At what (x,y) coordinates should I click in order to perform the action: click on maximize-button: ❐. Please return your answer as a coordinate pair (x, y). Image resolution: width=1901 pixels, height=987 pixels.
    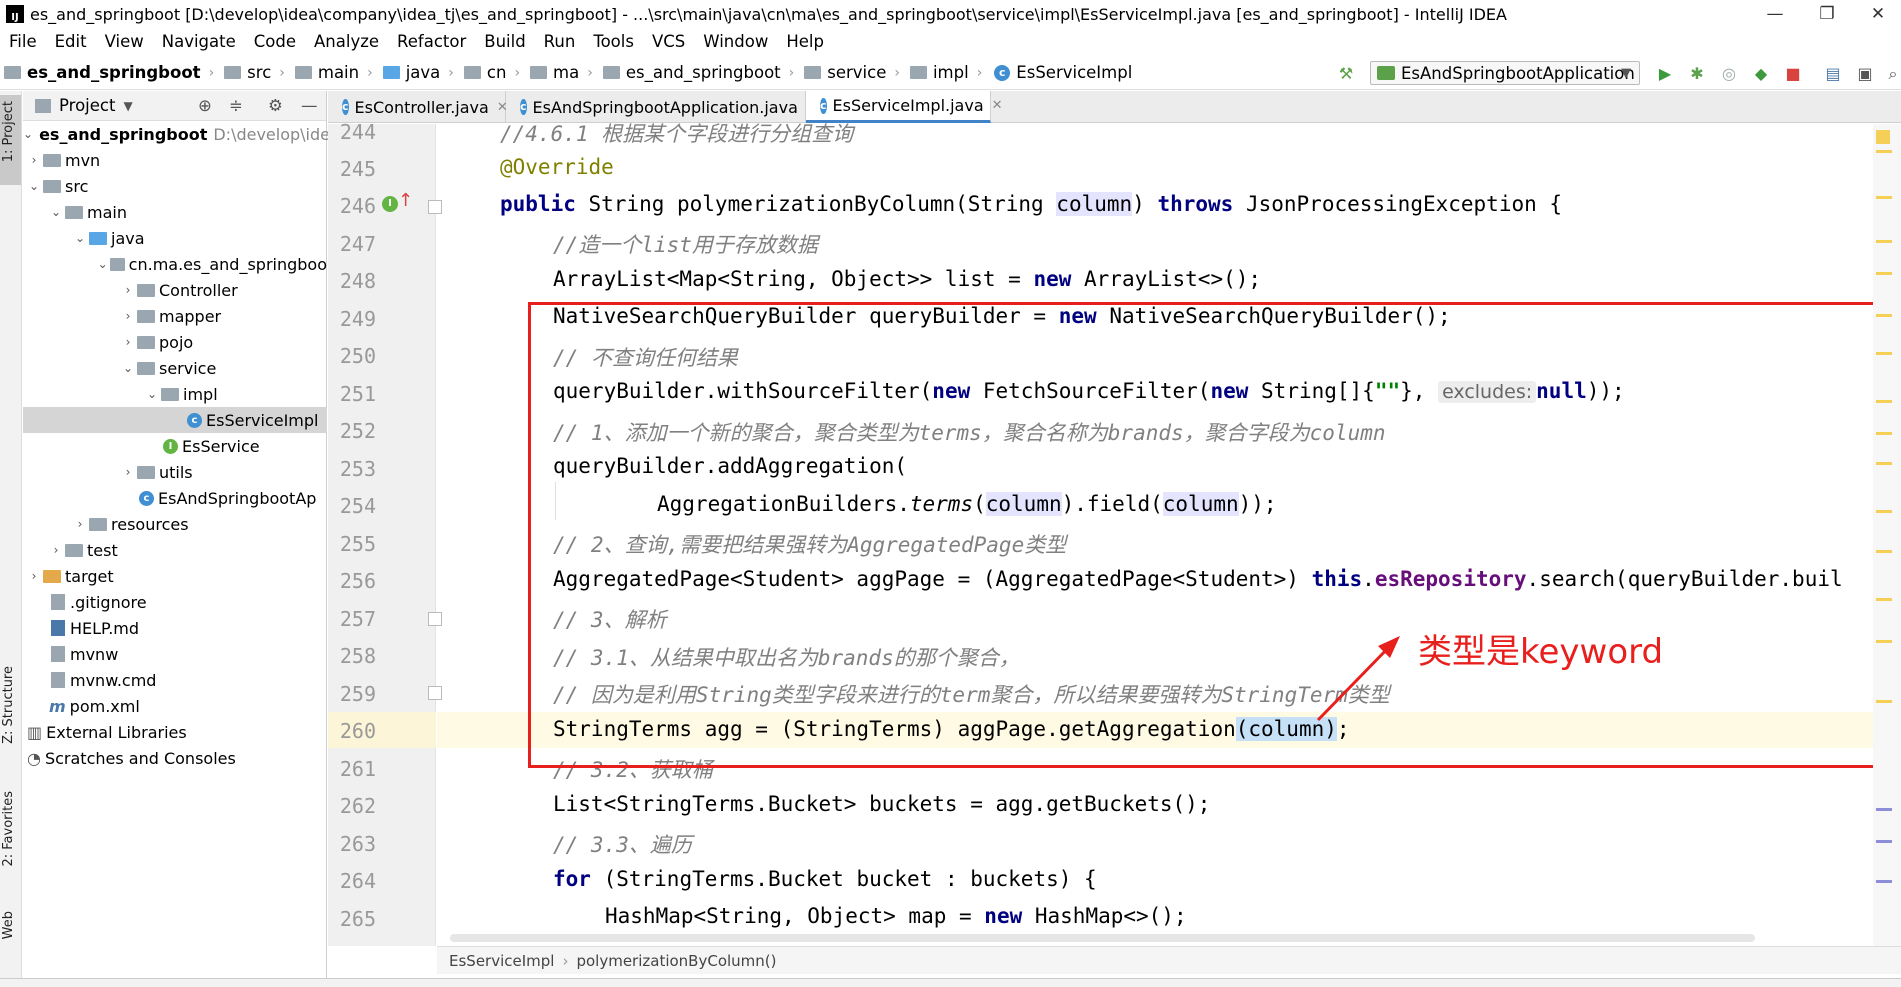
    Looking at the image, I should click on (1827, 14).